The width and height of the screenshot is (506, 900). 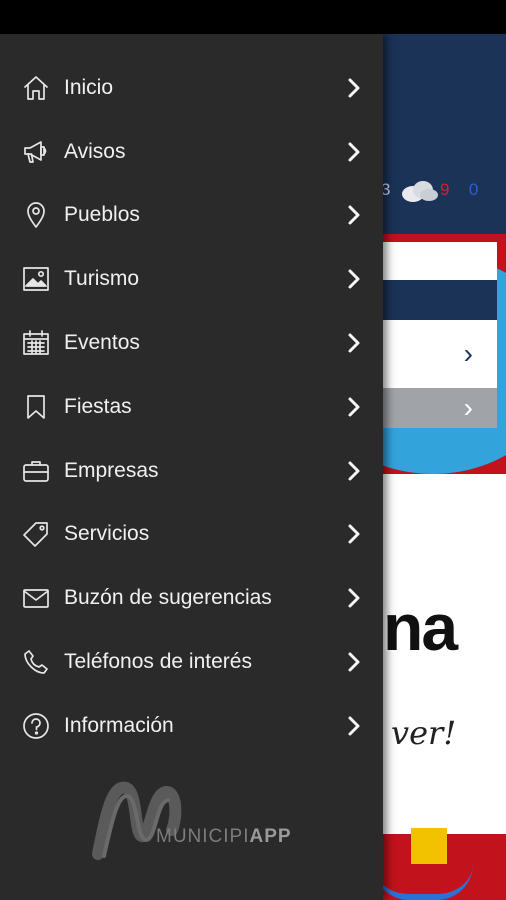 What do you see at coordinates (36, 471) in the screenshot?
I see `briefcase-icon` at bounding box center [36, 471].